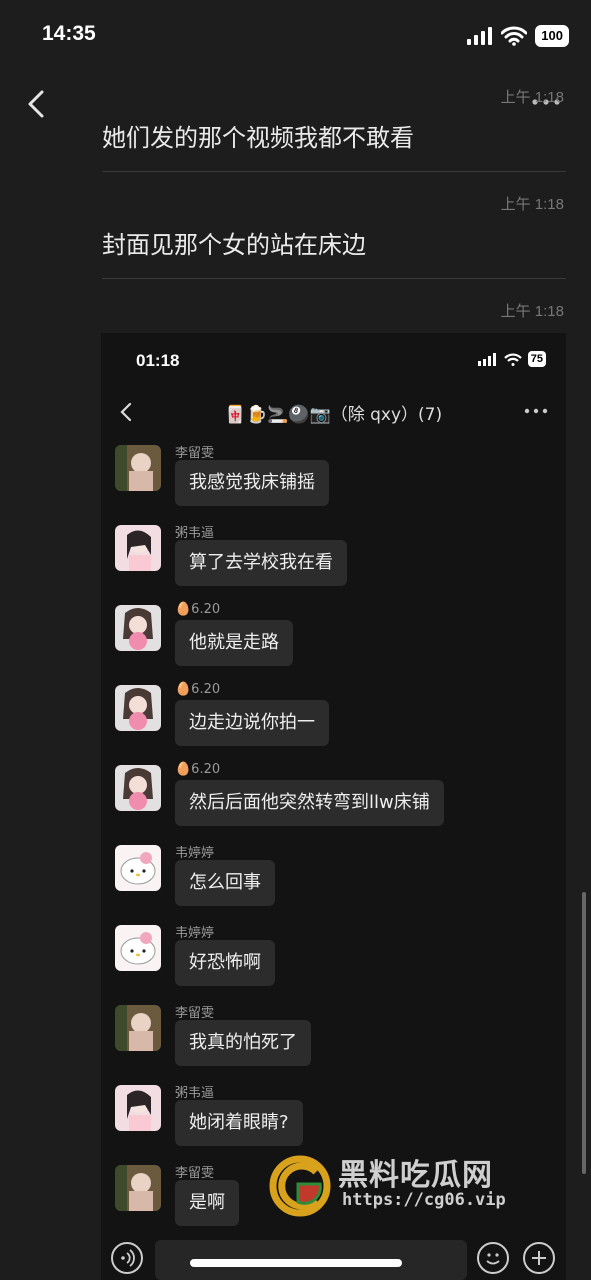 This screenshot has width=591, height=1280. What do you see at coordinates (309, 803) in the screenshot?
I see `message-bubble: 然后后面他突然转弯到llw床铺` at bounding box center [309, 803].